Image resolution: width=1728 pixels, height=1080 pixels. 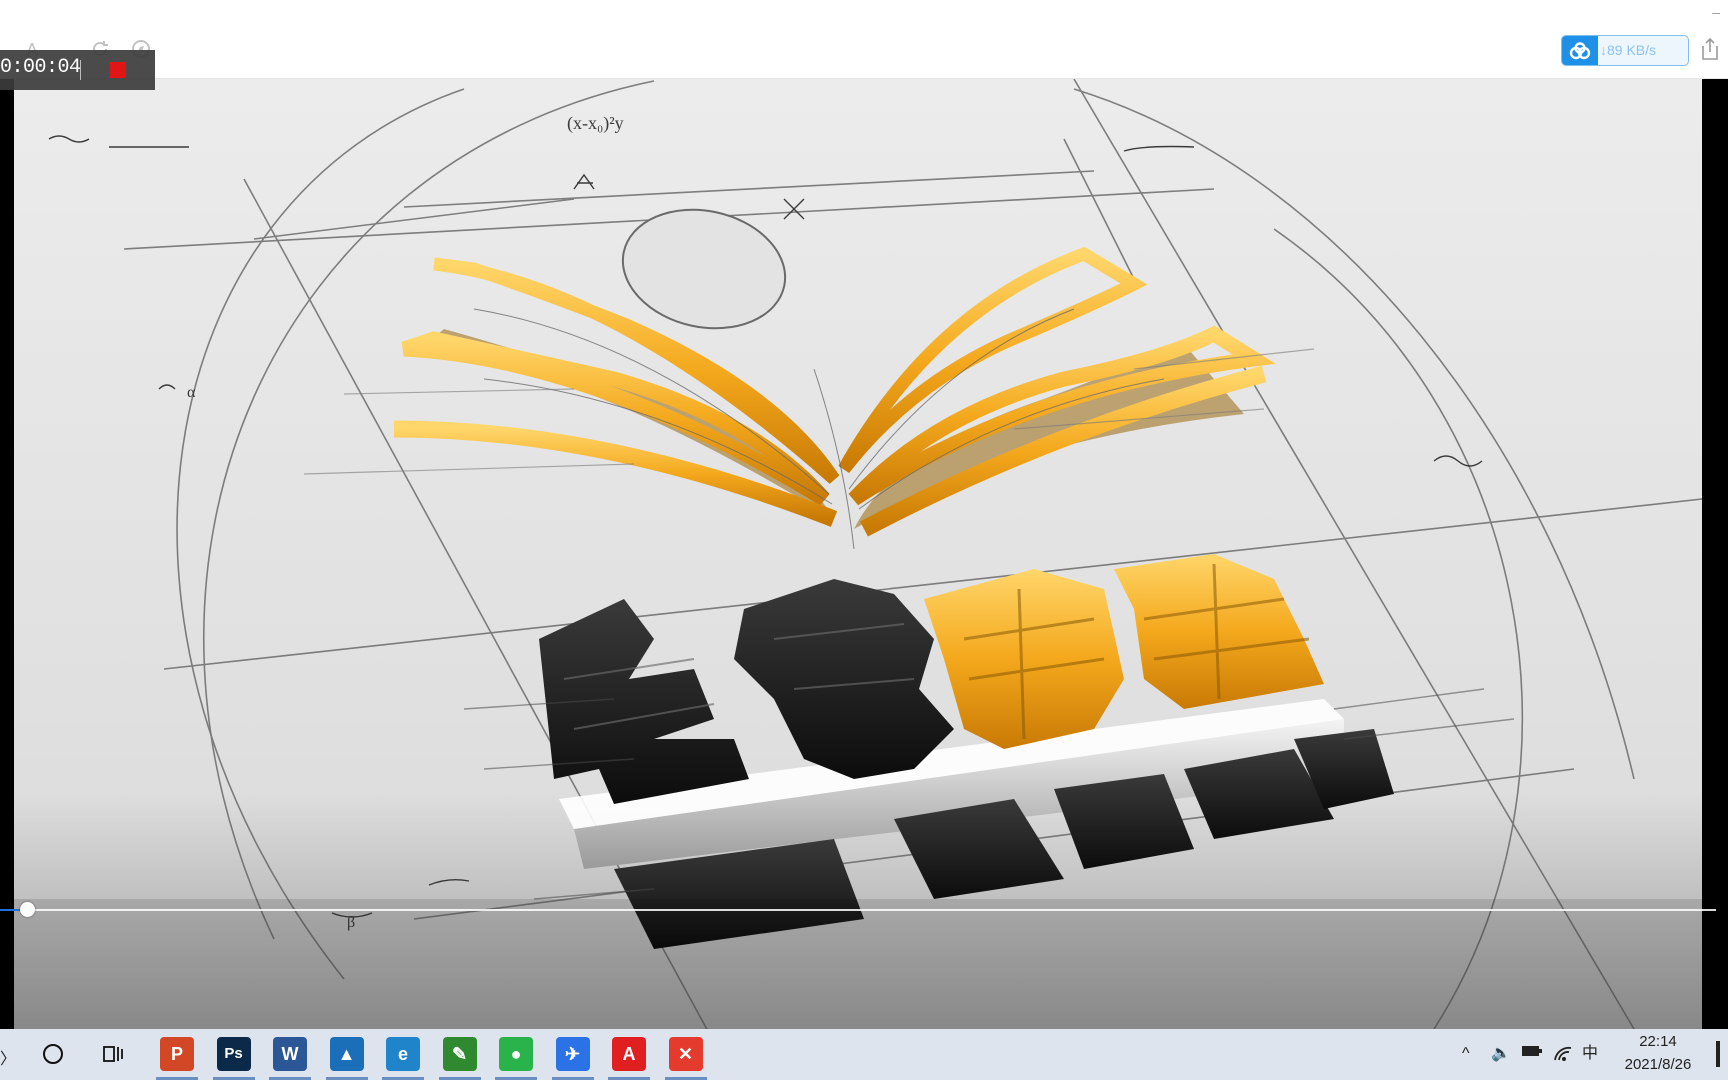 What do you see at coordinates (516, 1054) in the screenshot?
I see `taskbar-app-wechat: ●` at bounding box center [516, 1054].